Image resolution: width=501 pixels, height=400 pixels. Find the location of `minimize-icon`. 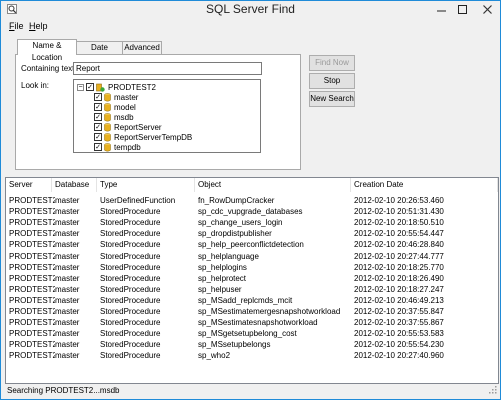

minimize-icon is located at coordinates (441, 11).